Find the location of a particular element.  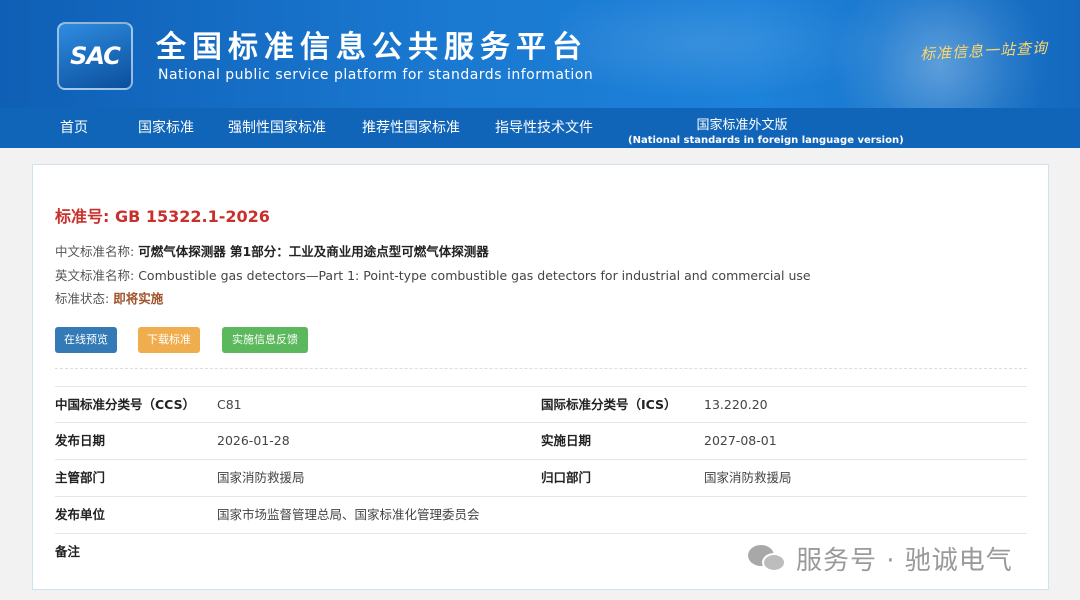

divider is located at coordinates (541, 368).